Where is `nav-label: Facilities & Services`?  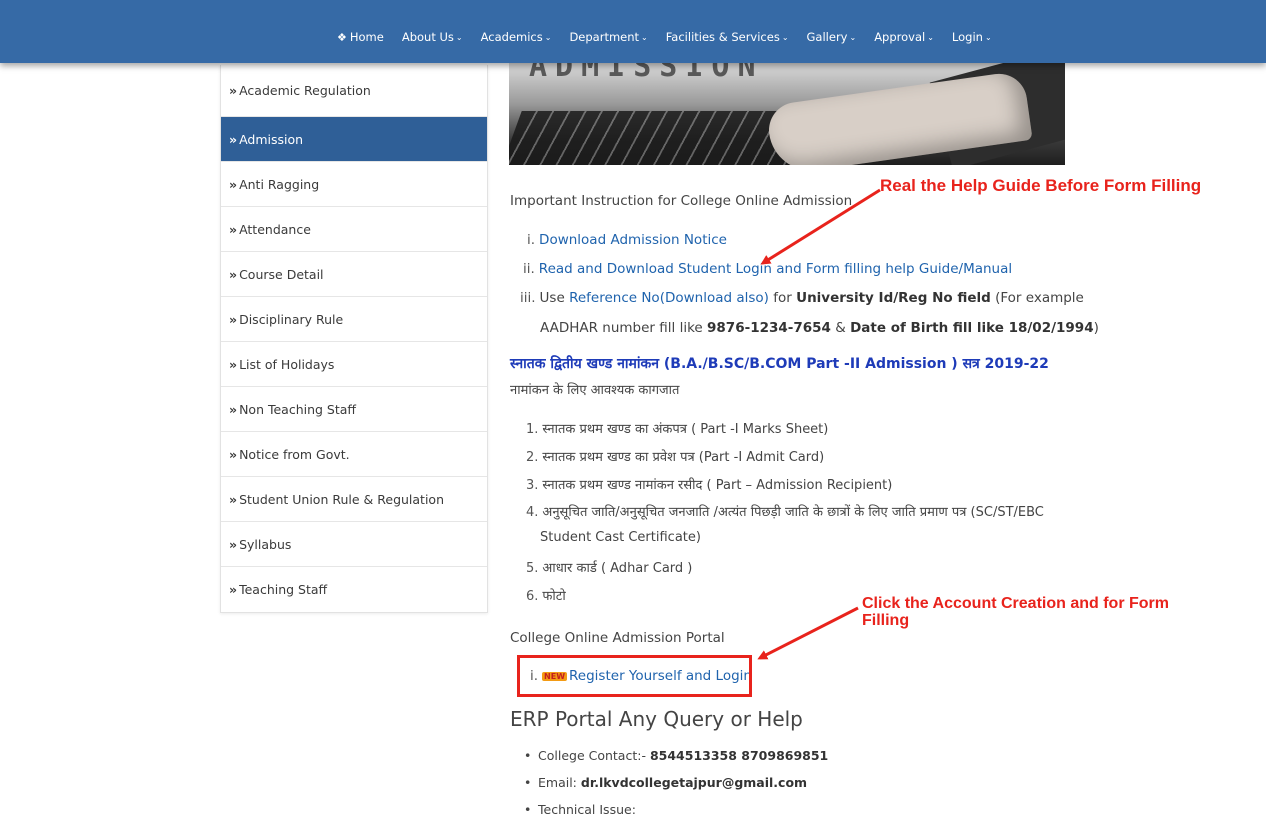 nav-label: Facilities & Services is located at coordinates (722, 37).